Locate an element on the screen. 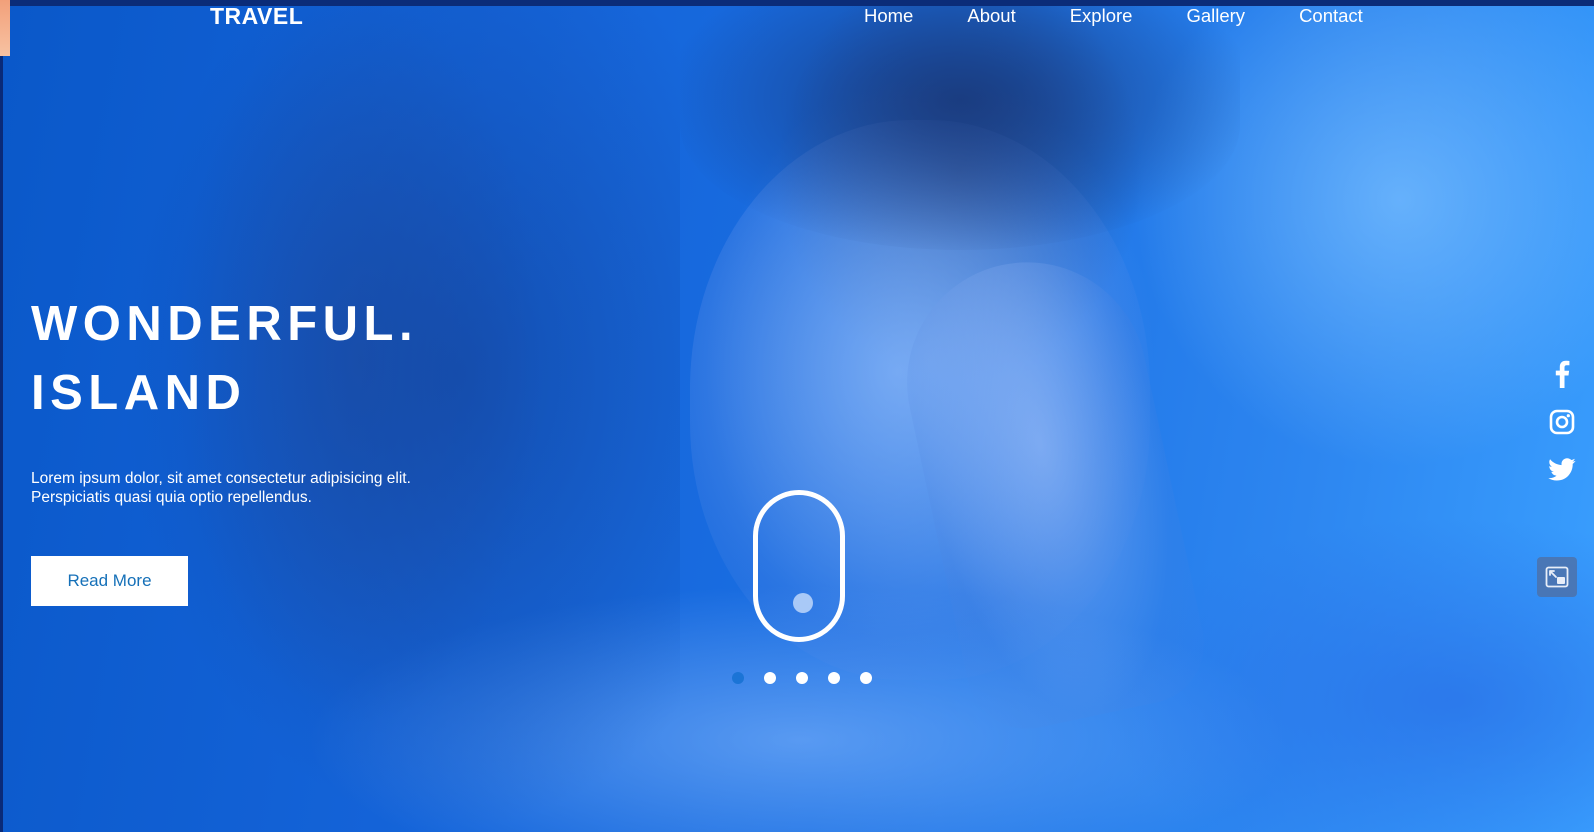  instagram-icon is located at coordinates (1562, 422).